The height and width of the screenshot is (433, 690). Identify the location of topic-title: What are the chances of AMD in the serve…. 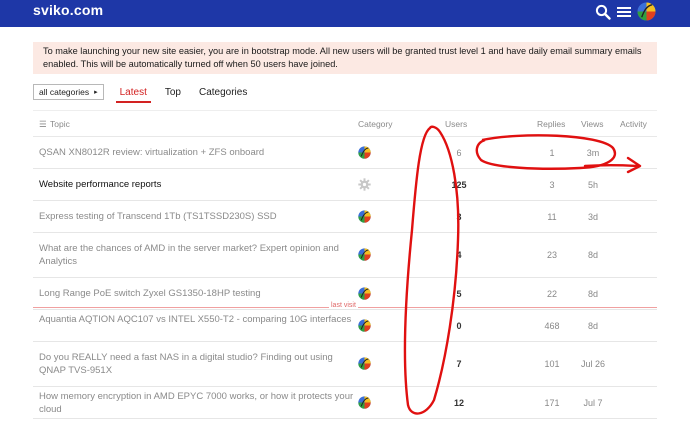
(198, 255).